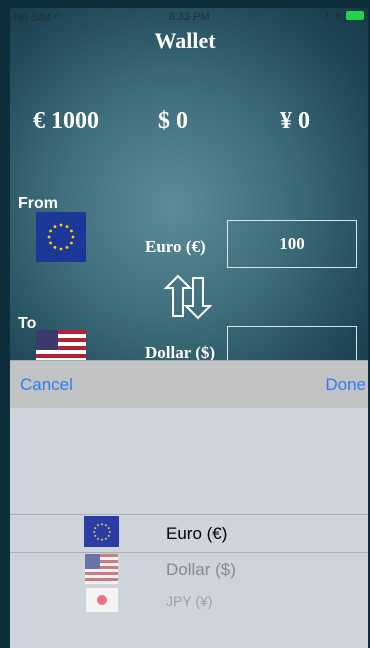 This screenshot has width=370, height=648. What do you see at coordinates (46, 385) in the screenshot?
I see `cancel-button: Cancel` at bounding box center [46, 385].